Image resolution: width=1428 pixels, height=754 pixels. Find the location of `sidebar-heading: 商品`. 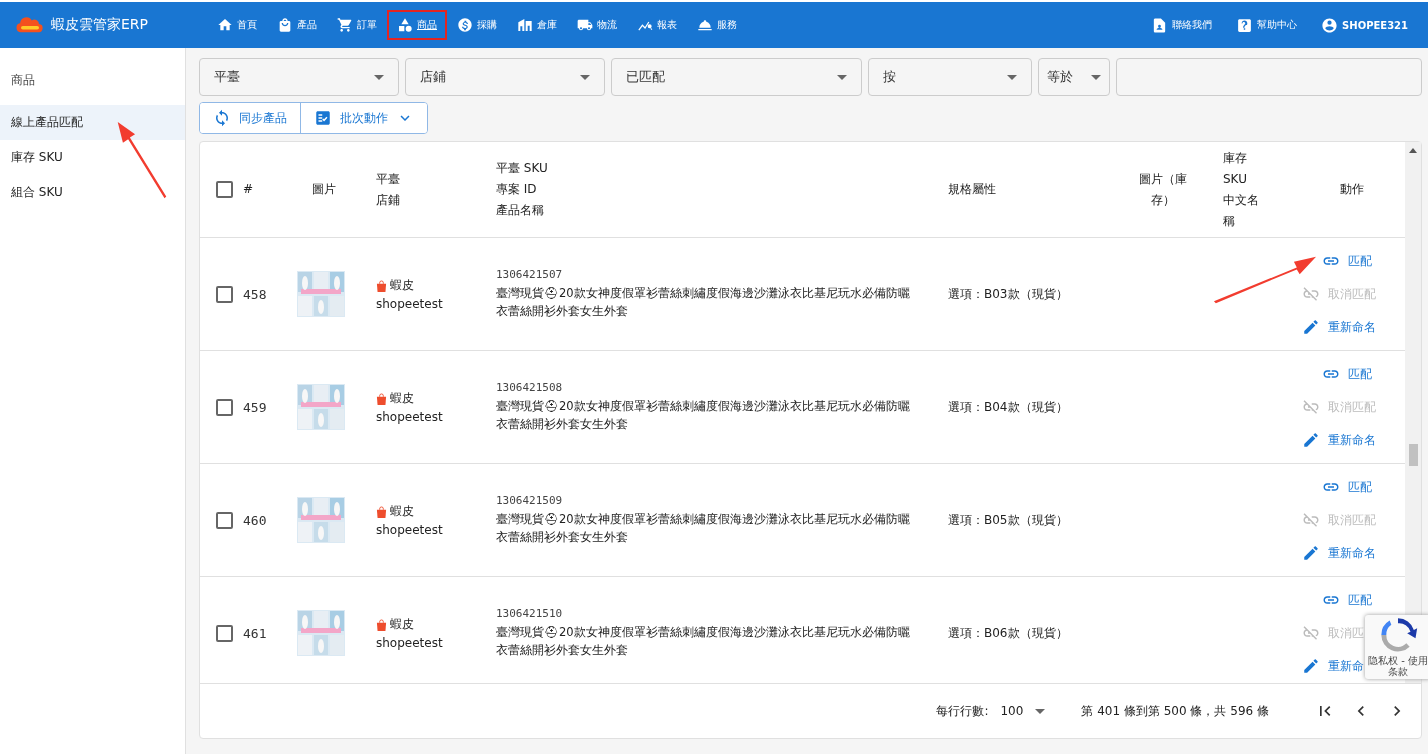

sidebar-heading: 商品 is located at coordinates (23, 80).